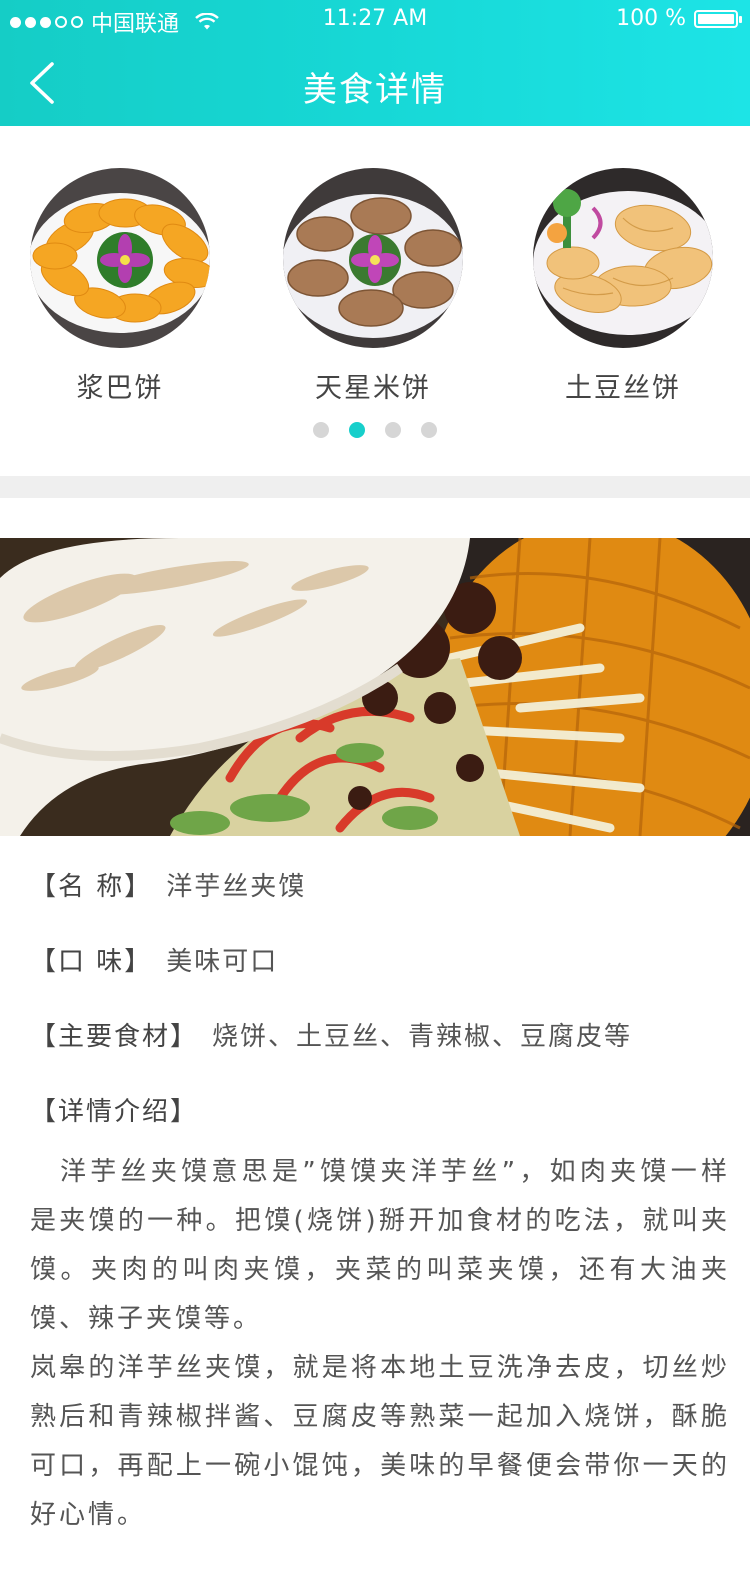 This screenshot has height=1590, width=750. I want to click on status-bar: 中国联通 11:27 AM 100 %, so click(375, 20).